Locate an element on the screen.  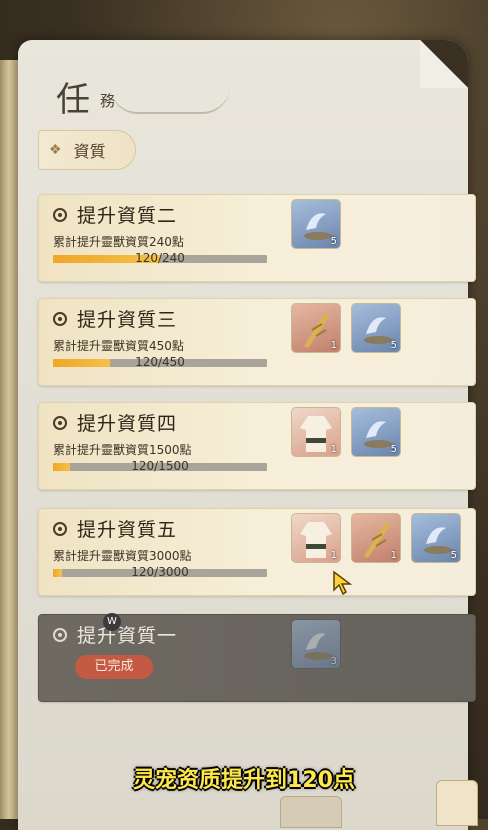
task-card: 提升資質二 累計提升靈獸資質240點 120/240 5 is located at coordinates (257, 238).